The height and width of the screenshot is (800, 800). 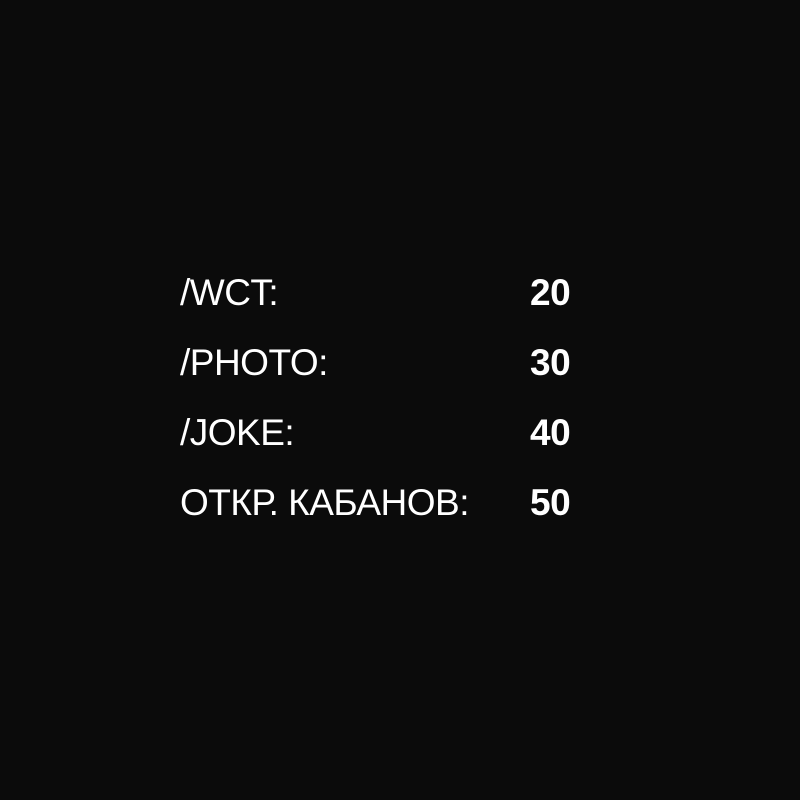 What do you see at coordinates (390, 373) in the screenshot?
I see `price-row-photo: /PHOTO: 30` at bounding box center [390, 373].